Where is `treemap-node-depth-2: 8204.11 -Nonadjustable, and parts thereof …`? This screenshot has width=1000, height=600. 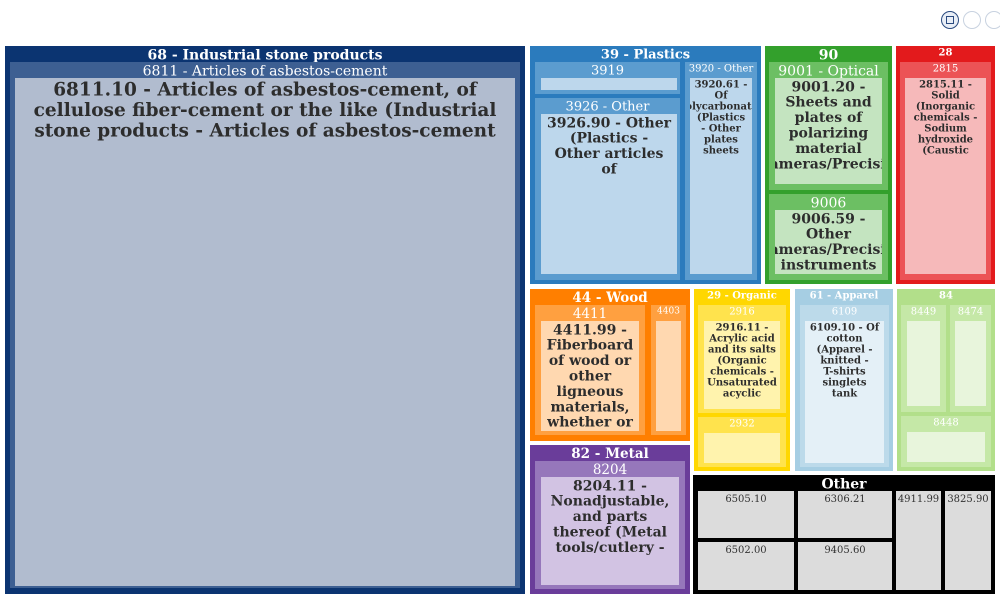
treemap-node-depth-2: 8204.11 -Nonadjustable, and parts thereof … is located at coordinates (610, 531).